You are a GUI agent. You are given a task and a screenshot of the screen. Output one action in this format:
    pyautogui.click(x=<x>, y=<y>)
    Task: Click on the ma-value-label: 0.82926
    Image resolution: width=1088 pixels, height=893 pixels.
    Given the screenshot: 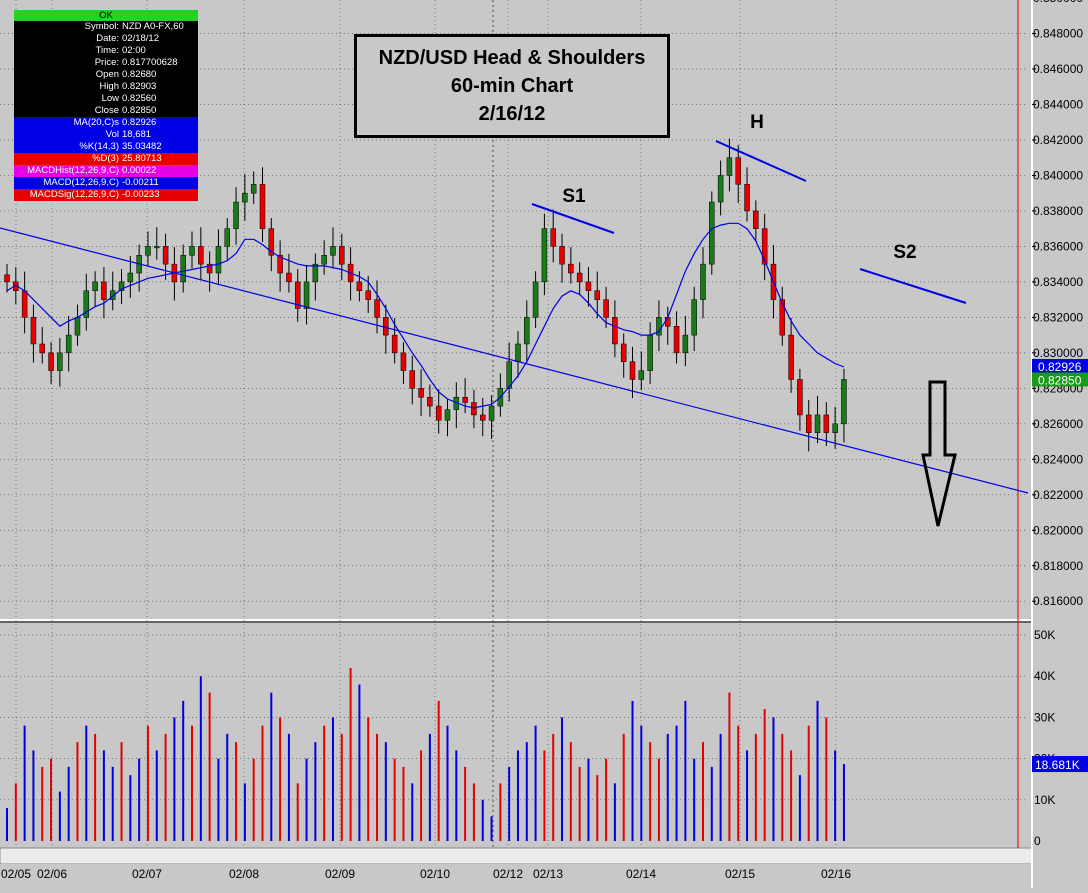 What is the action you would take?
    pyautogui.click(x=1060, y=367)
    